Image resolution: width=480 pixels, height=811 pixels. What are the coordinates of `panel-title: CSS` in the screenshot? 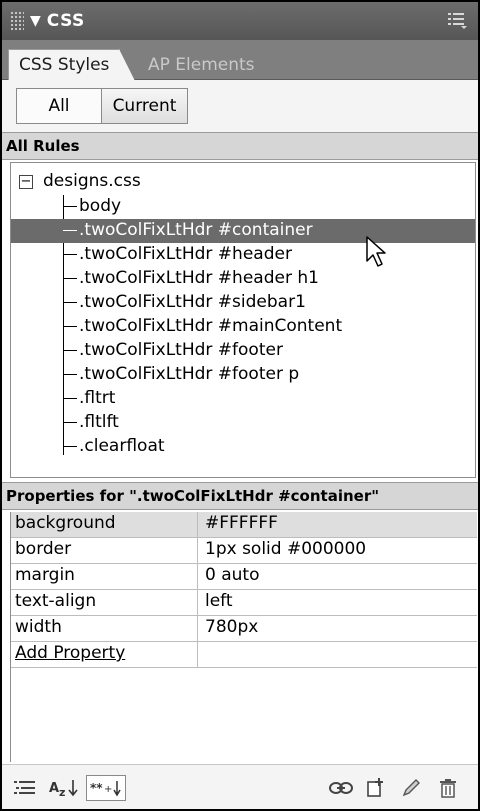 It's located at (65, 21).